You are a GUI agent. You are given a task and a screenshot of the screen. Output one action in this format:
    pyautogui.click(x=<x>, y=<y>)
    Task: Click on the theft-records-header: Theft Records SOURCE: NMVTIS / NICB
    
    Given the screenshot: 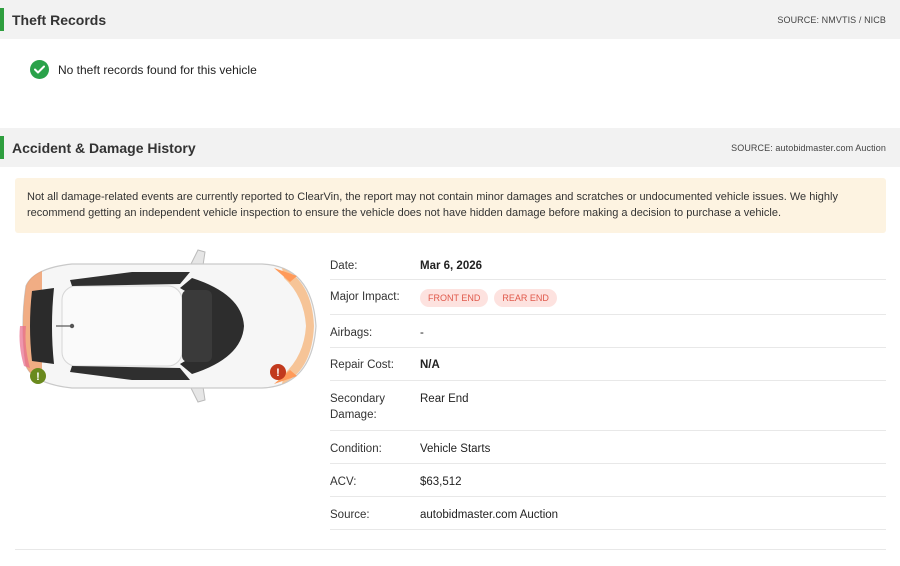 What is the action you would take?
    pyautogui.click(x=450, y=19)
    